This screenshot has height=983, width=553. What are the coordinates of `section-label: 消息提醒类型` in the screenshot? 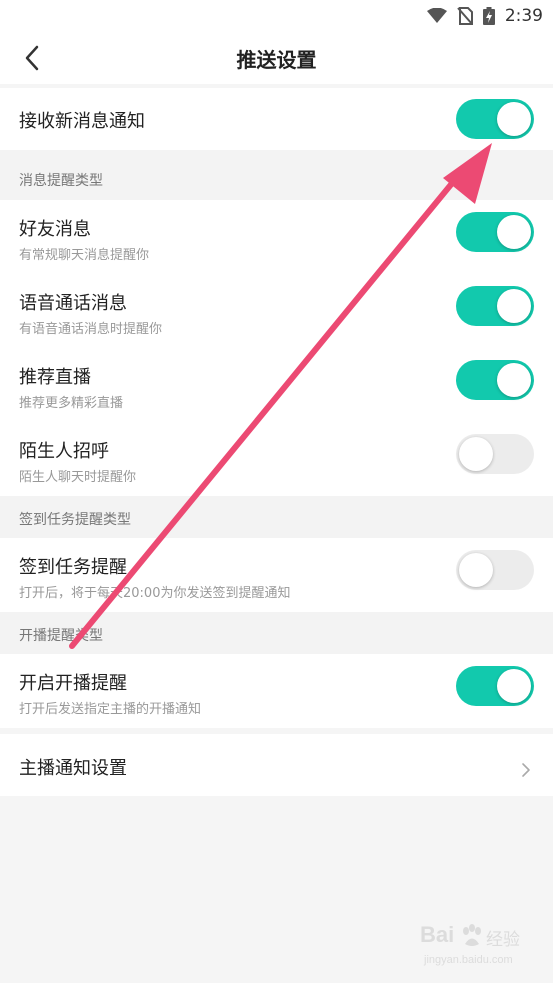 It's located at (61, 181).